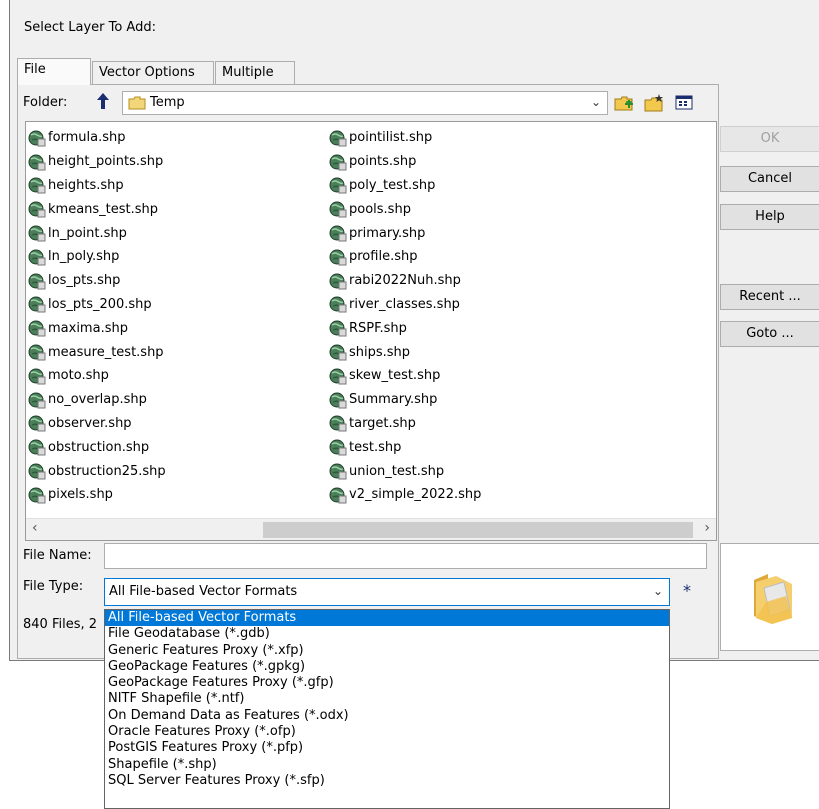 The width and height of the screenshot is (819, 809). Describe the element at coordinates (405, 424) in the screenshot. I see `file-list-item: target.shp` at that location.